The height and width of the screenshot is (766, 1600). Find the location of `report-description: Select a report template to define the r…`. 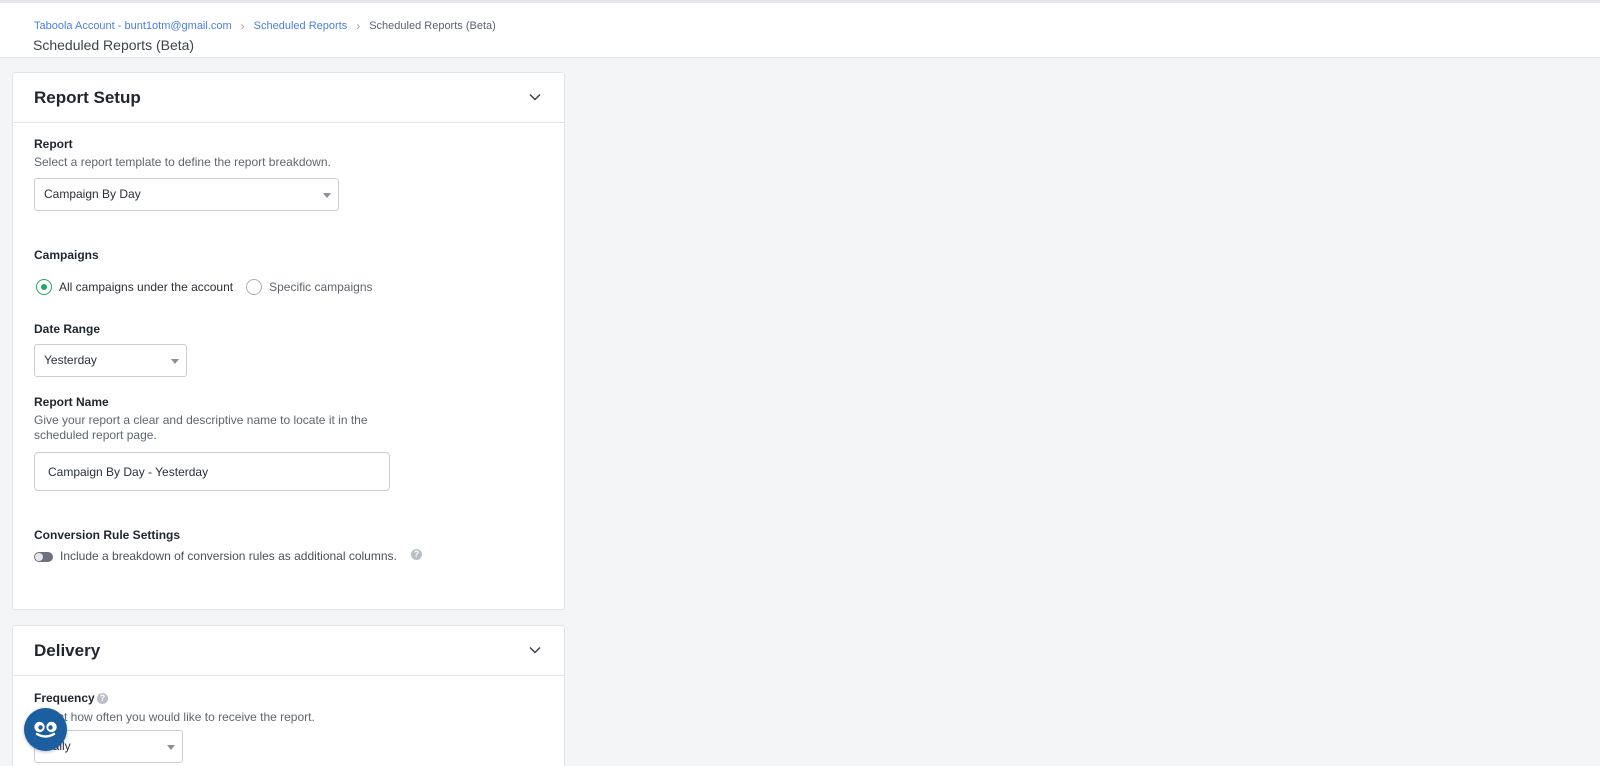

report-description: Select a report template to define the r… is located at coordinates (182, 162).